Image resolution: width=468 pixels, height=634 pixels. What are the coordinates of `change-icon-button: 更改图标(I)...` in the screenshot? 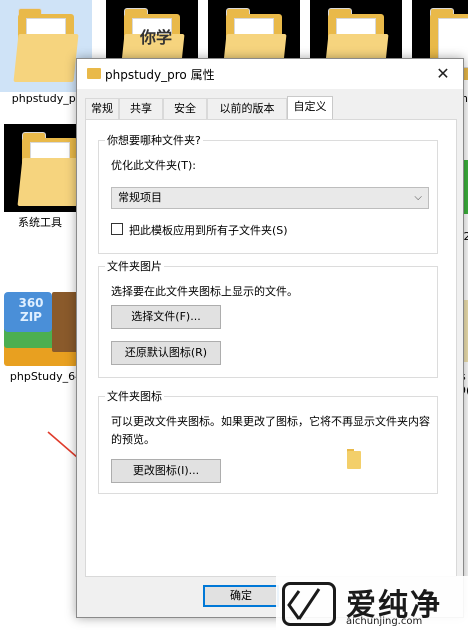 It's located at (166, 471).